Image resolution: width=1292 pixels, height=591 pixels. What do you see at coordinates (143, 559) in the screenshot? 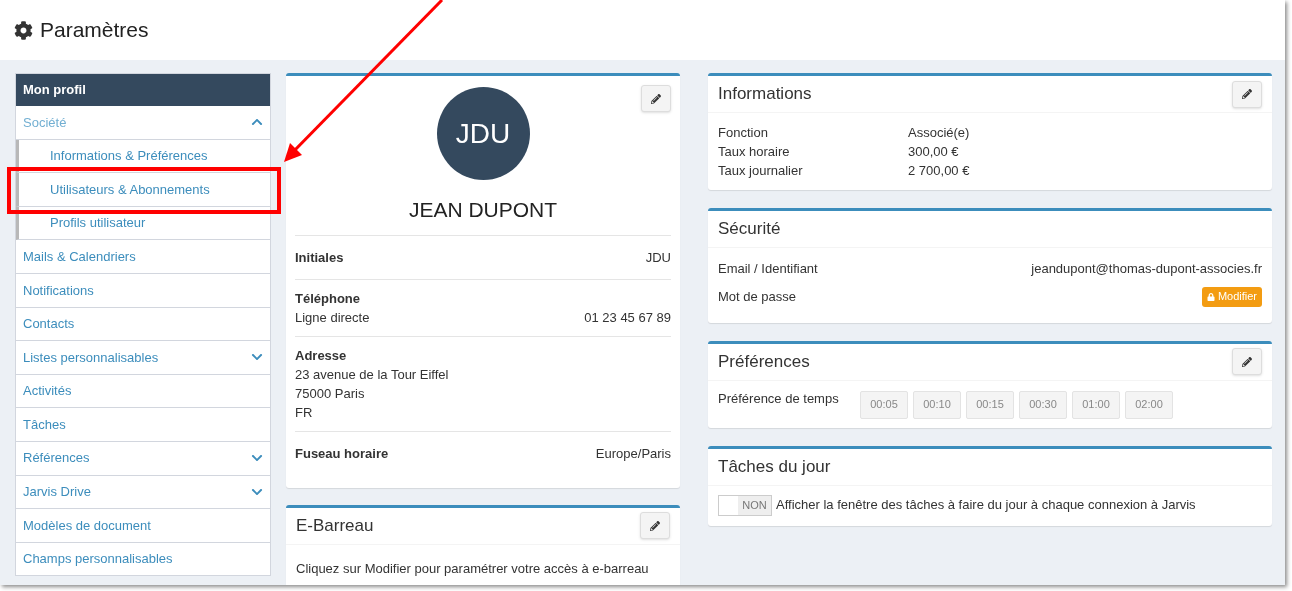
I see `sidebar-item: Champs personnalisables` at bounding box center [143, 559].